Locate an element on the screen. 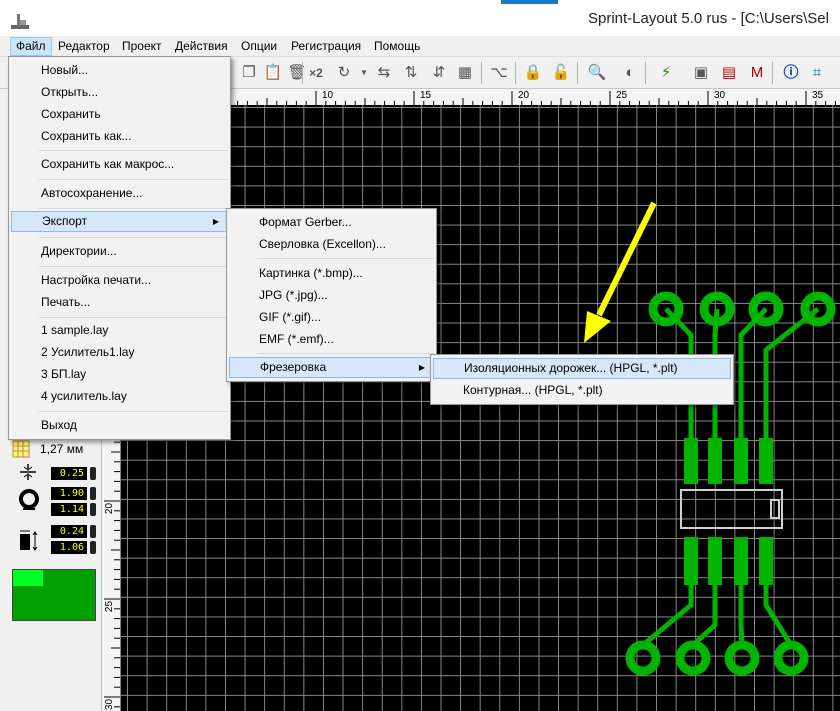 This screenshot has height=711, width=840. smd-width-value: 0.24 is located at coordinates (69, 531).